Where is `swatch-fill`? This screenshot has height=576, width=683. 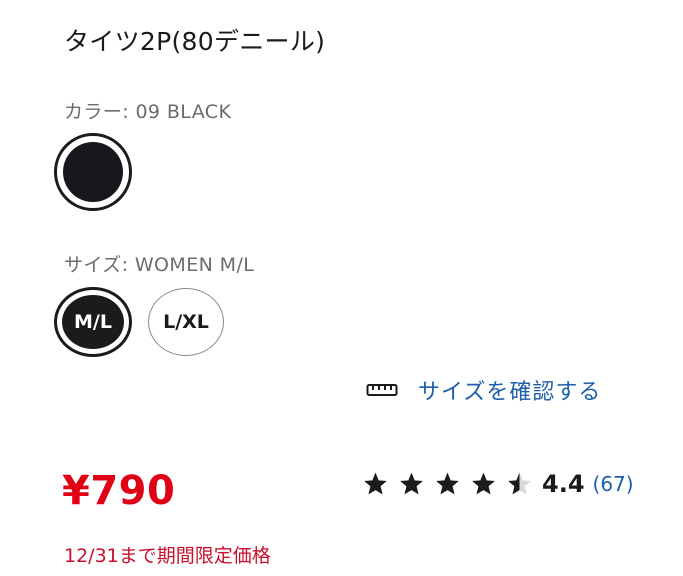
swatch-fill is located at coordinates (93, 172).